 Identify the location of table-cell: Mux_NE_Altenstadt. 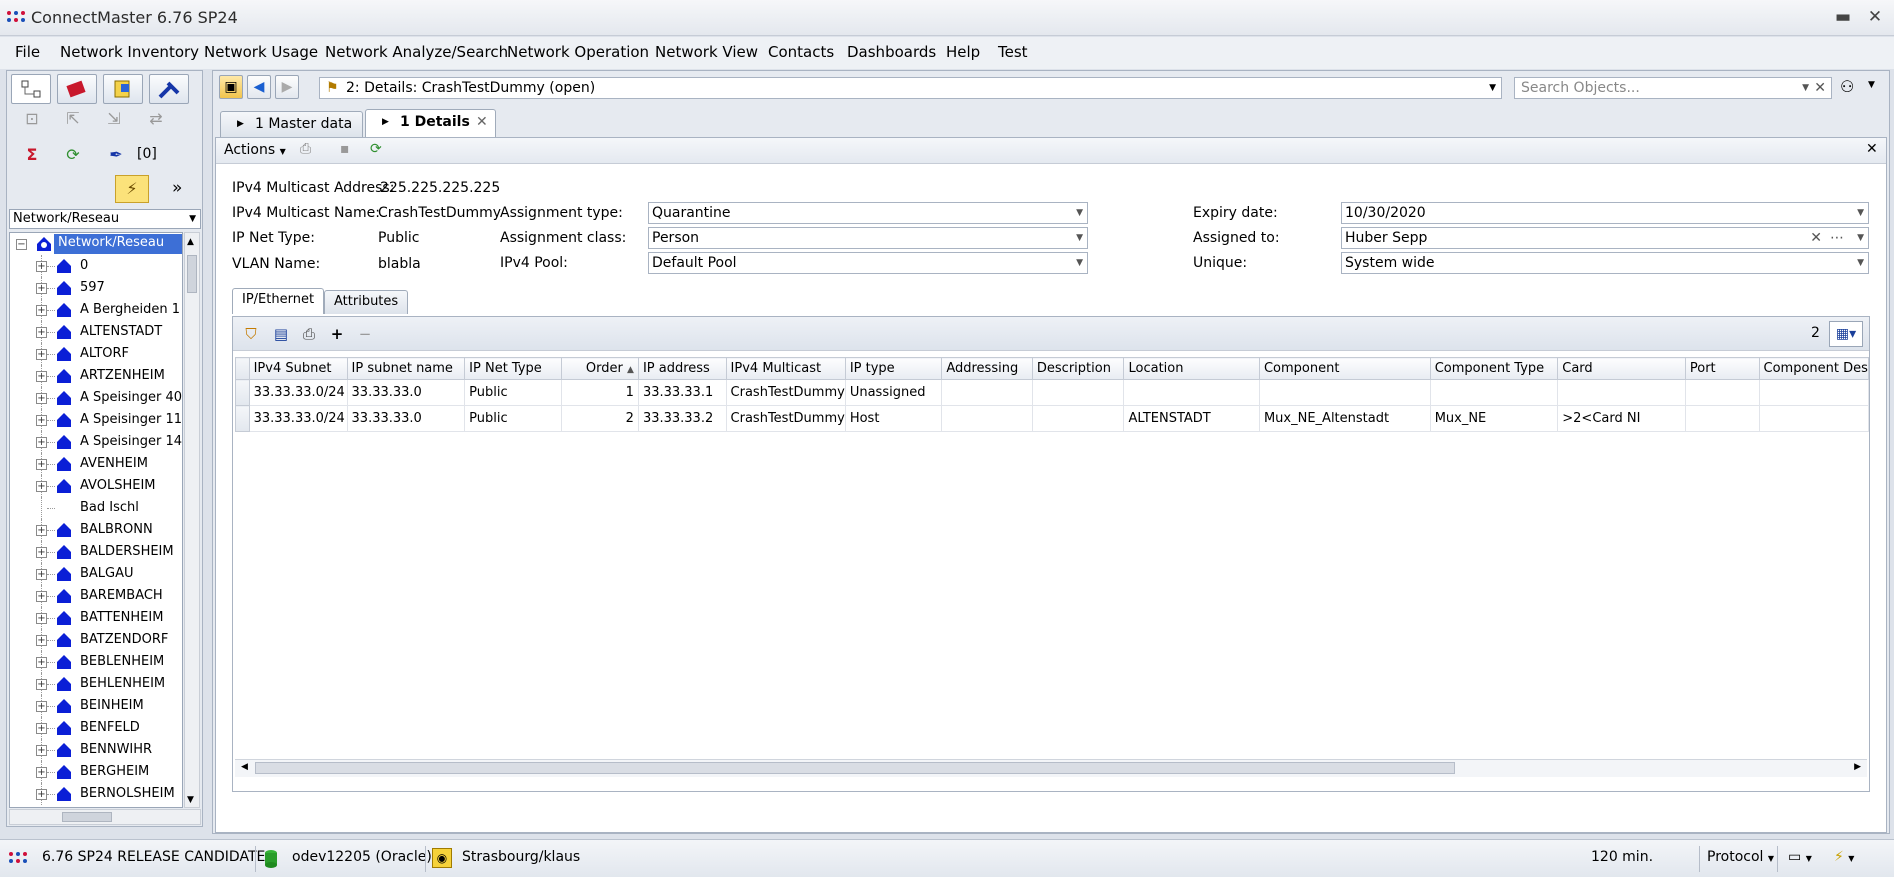
(1344, 418).